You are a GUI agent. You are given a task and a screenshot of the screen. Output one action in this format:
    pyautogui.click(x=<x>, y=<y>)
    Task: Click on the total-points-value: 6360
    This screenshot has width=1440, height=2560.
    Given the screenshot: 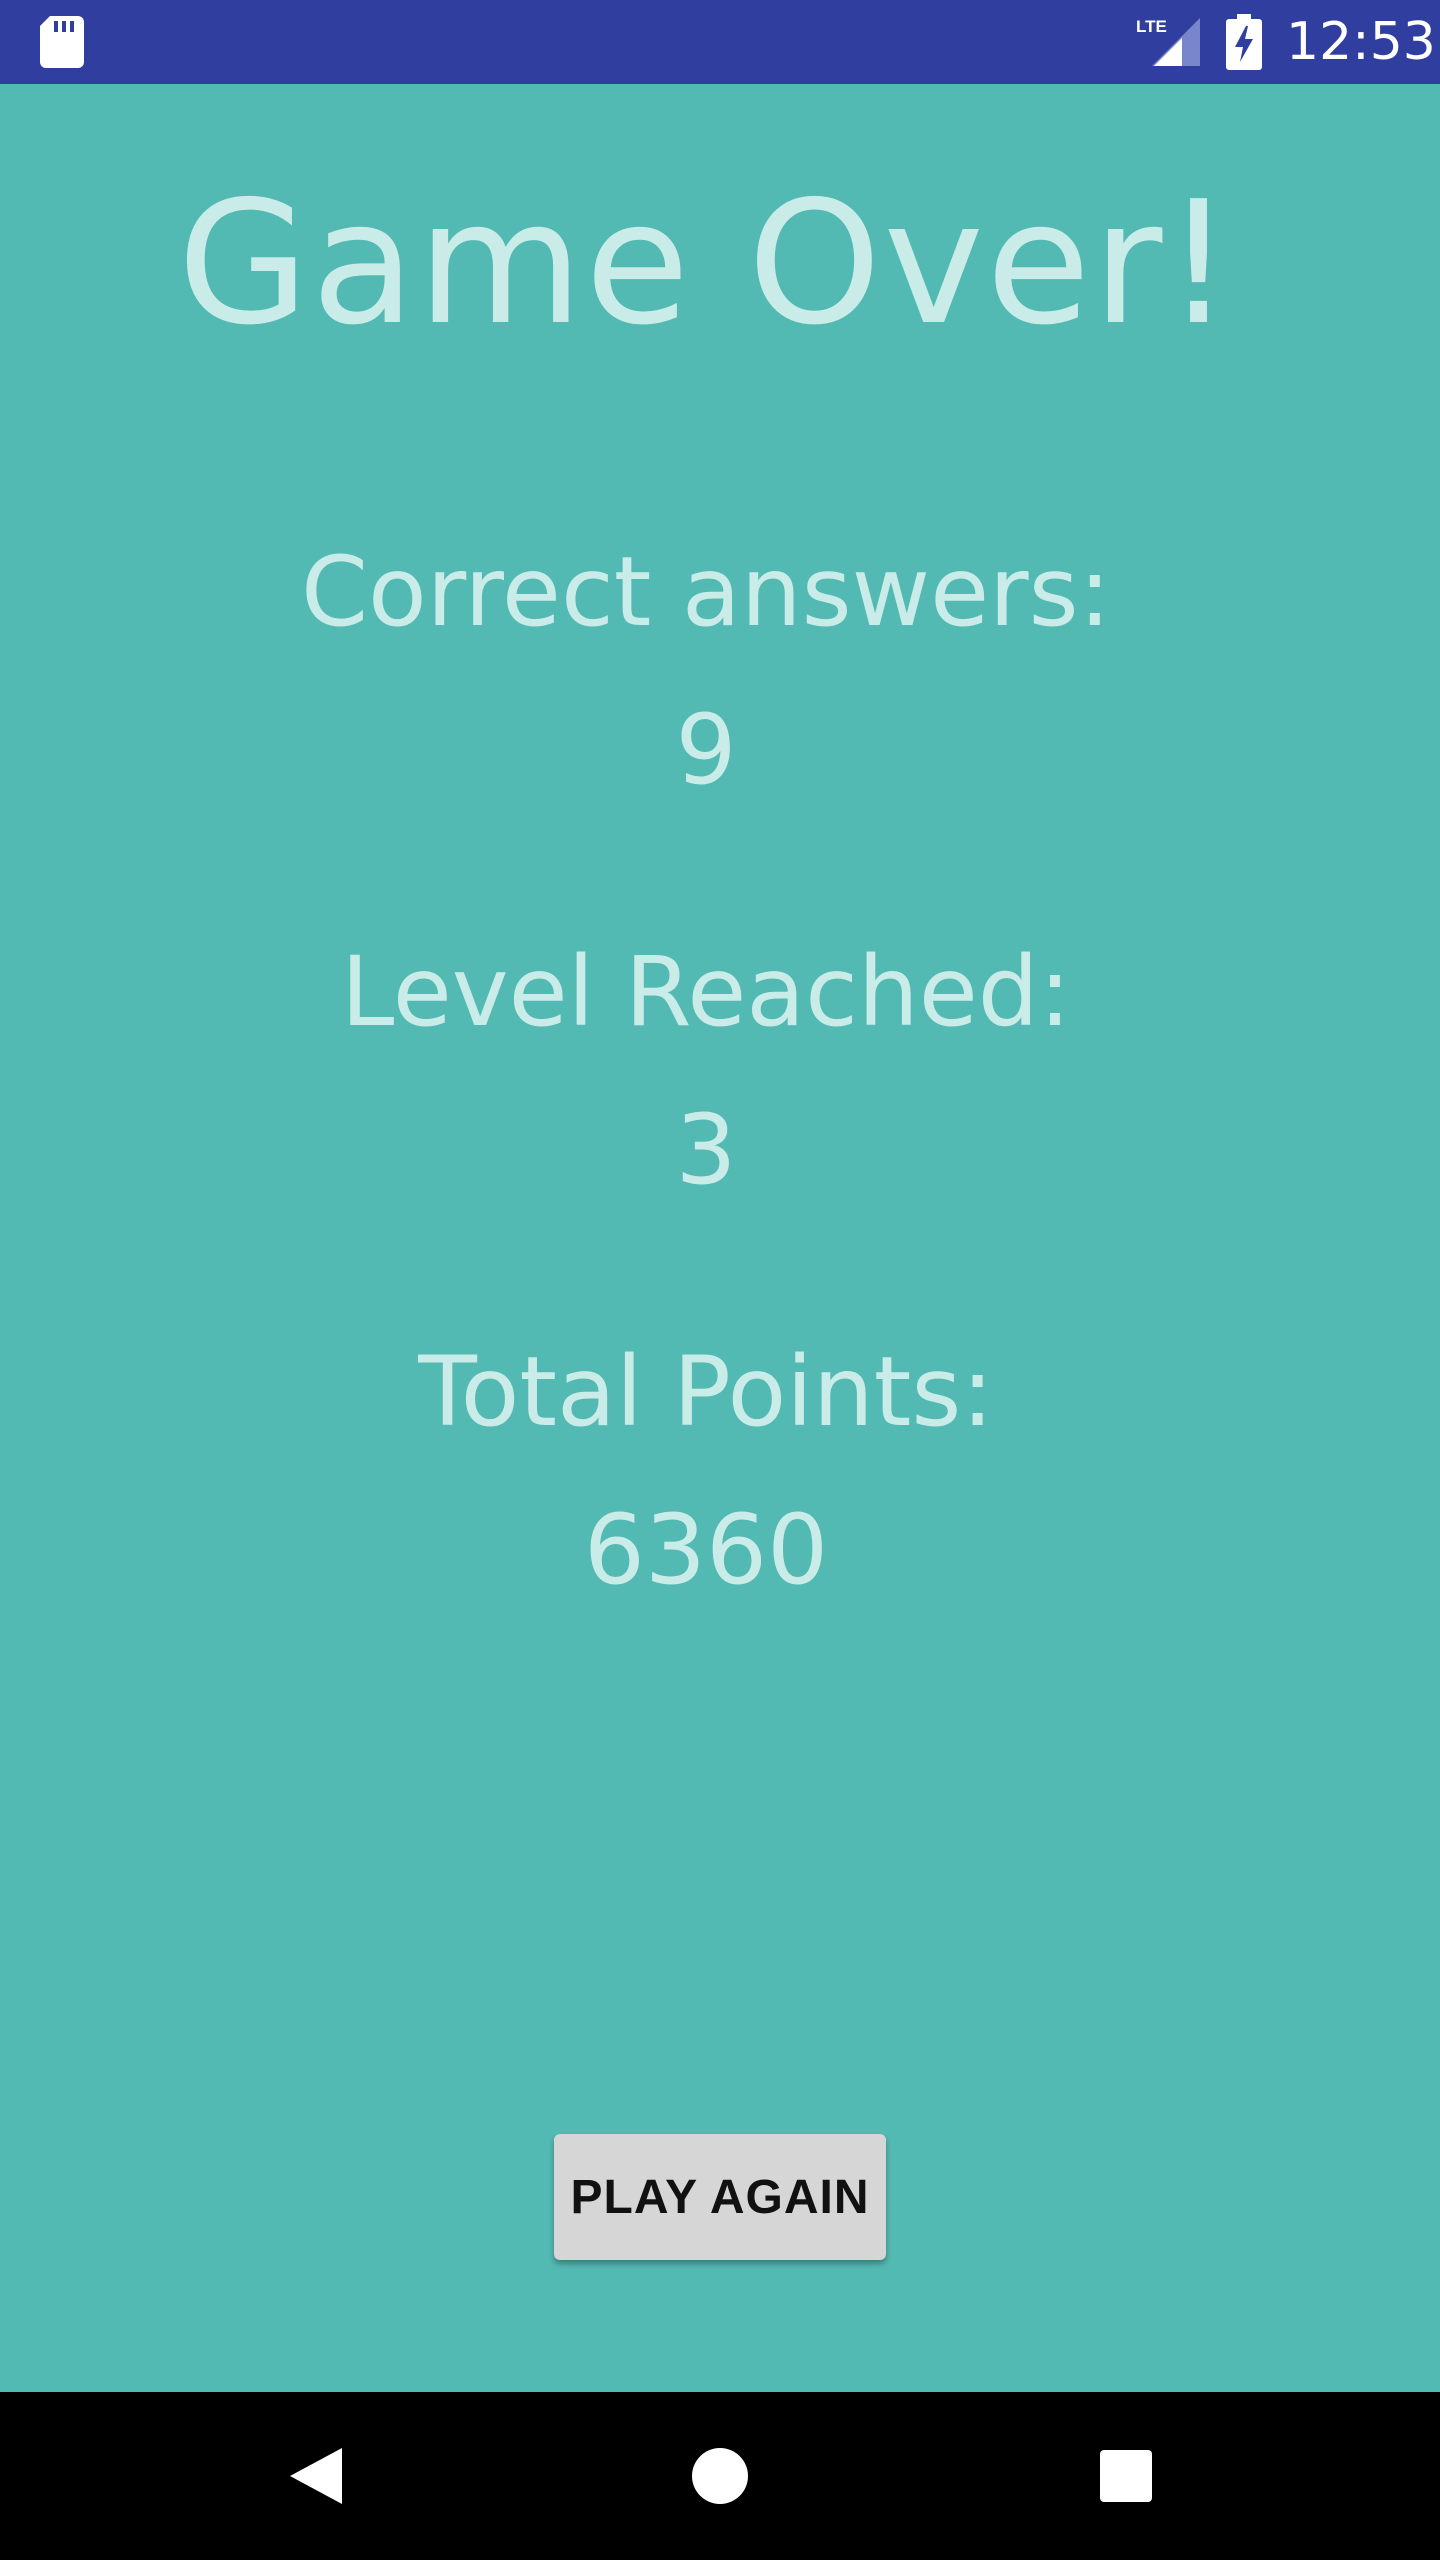 What is the action you would take?
    pyautogui.click(x=706, y=1550)
    